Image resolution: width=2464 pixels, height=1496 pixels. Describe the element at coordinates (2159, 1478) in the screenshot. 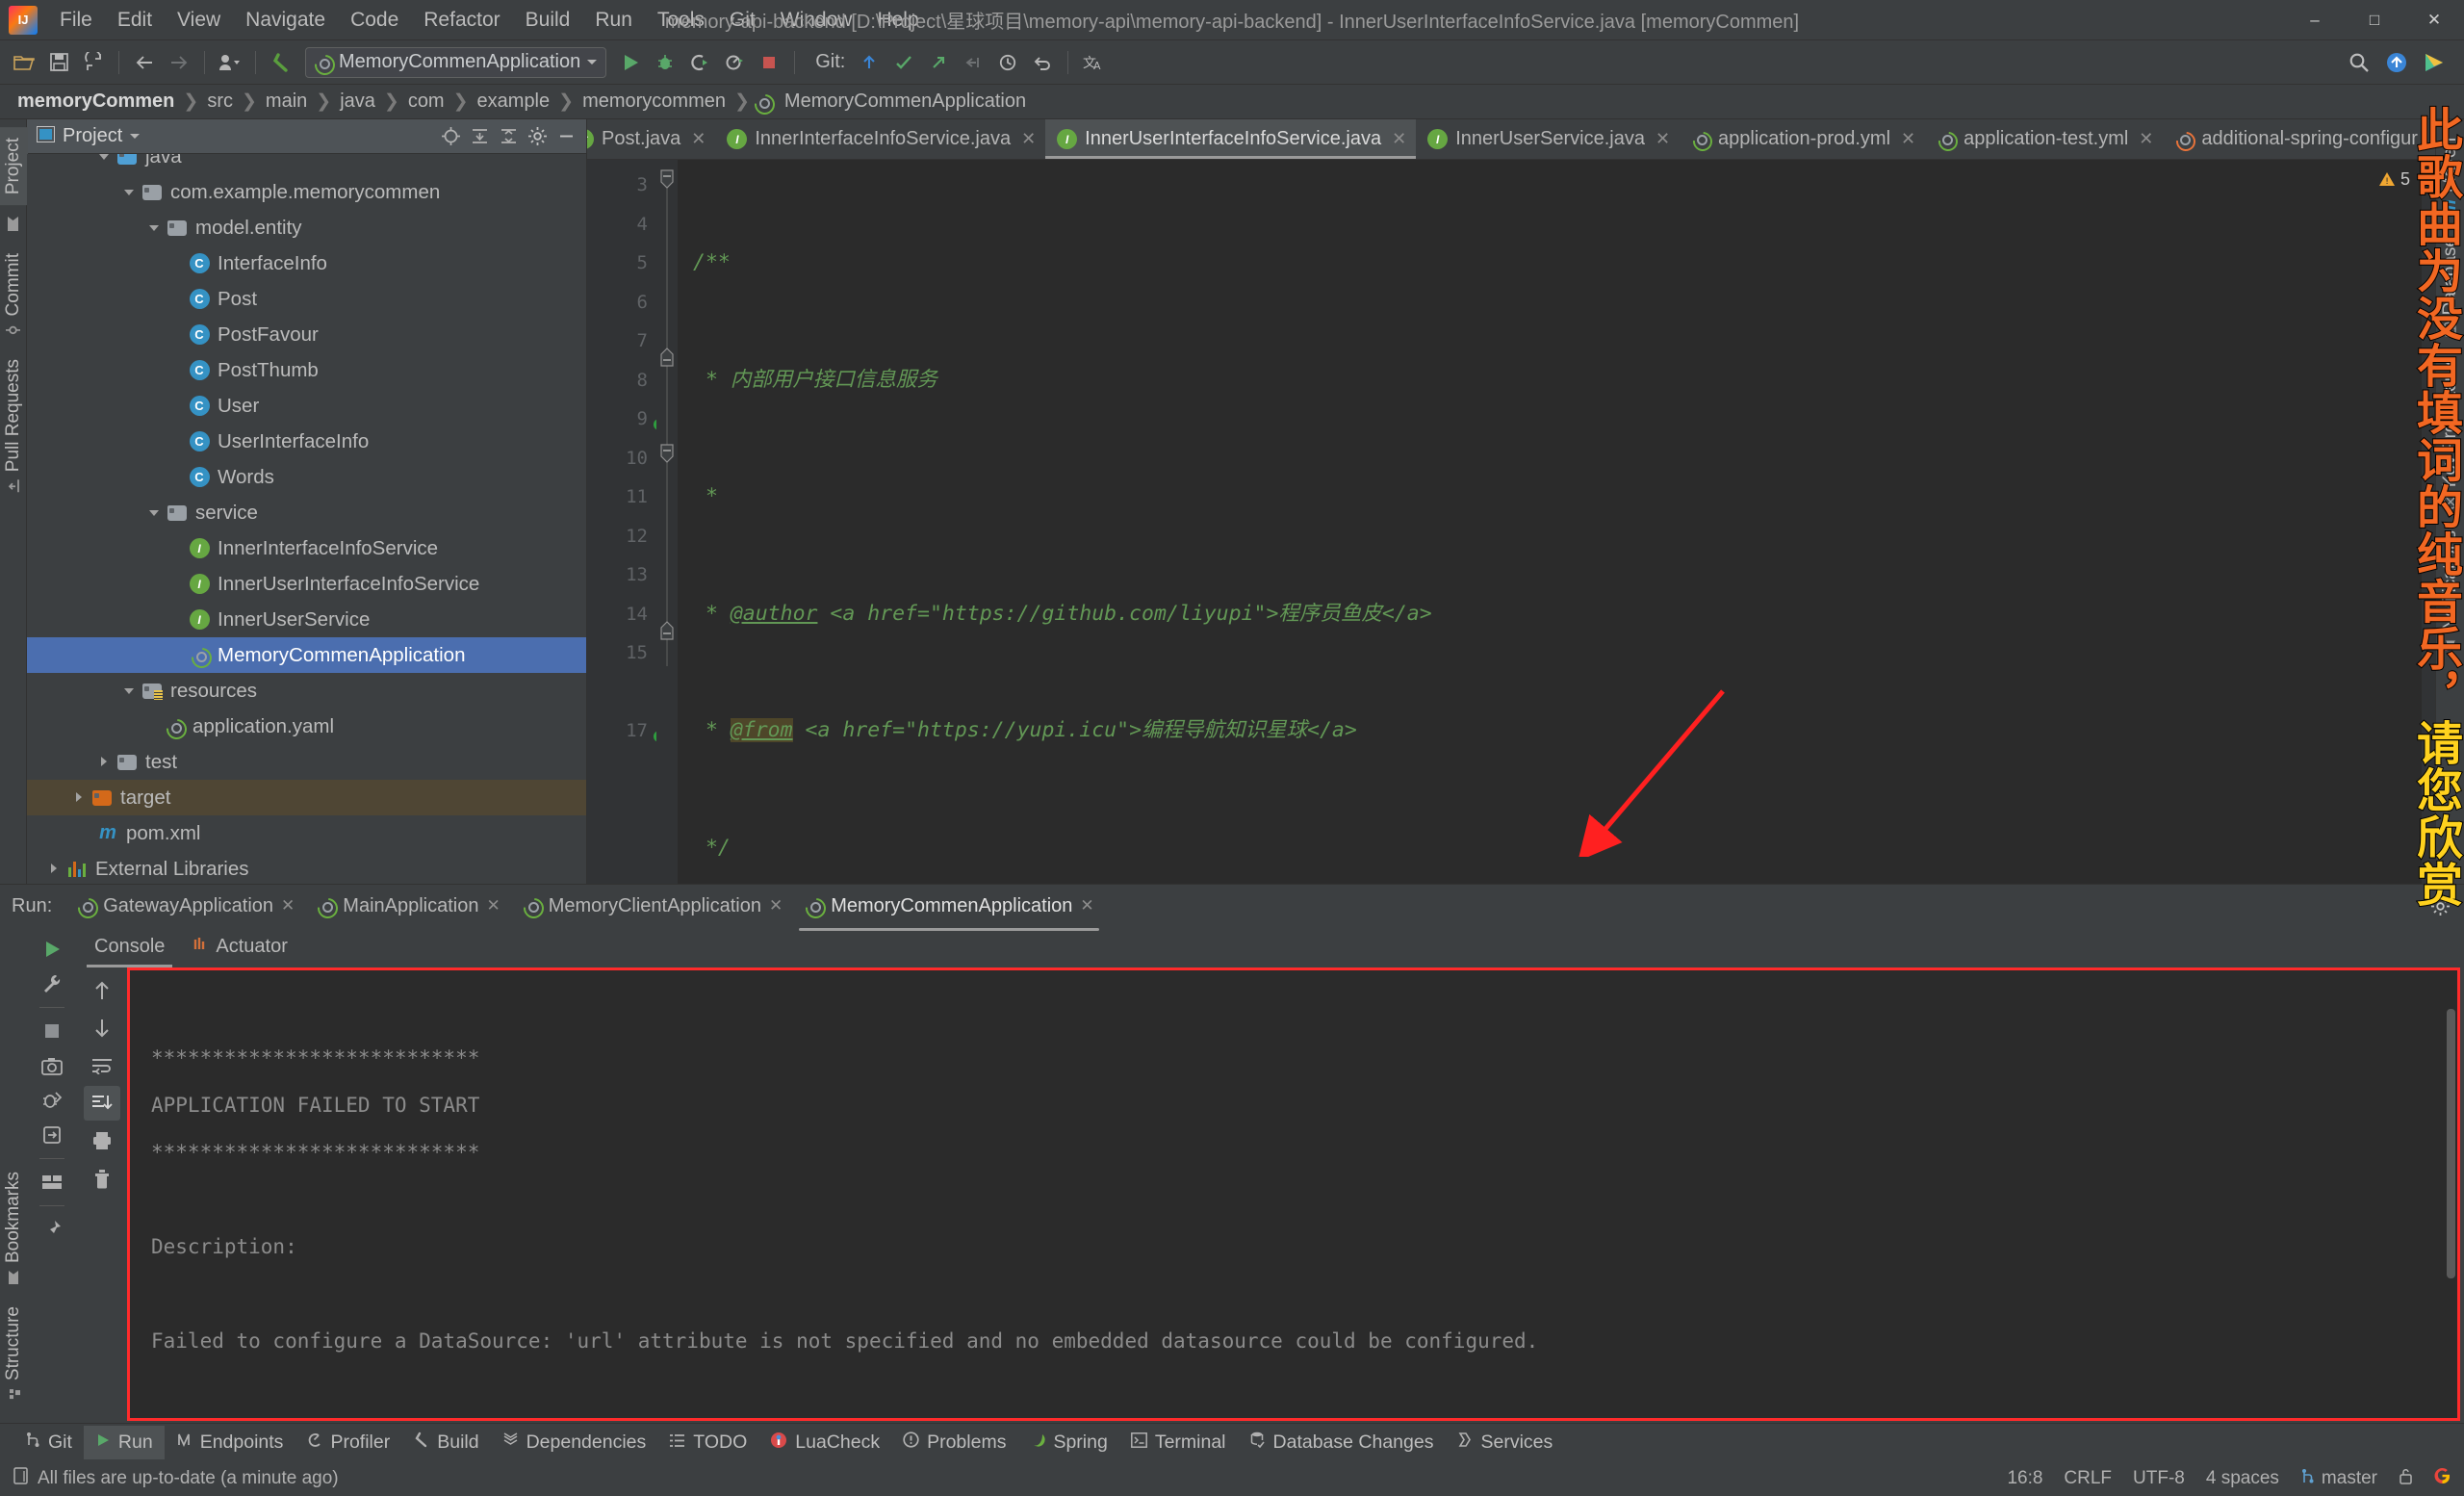

I see `file-encoding: UTF-8` at that location.